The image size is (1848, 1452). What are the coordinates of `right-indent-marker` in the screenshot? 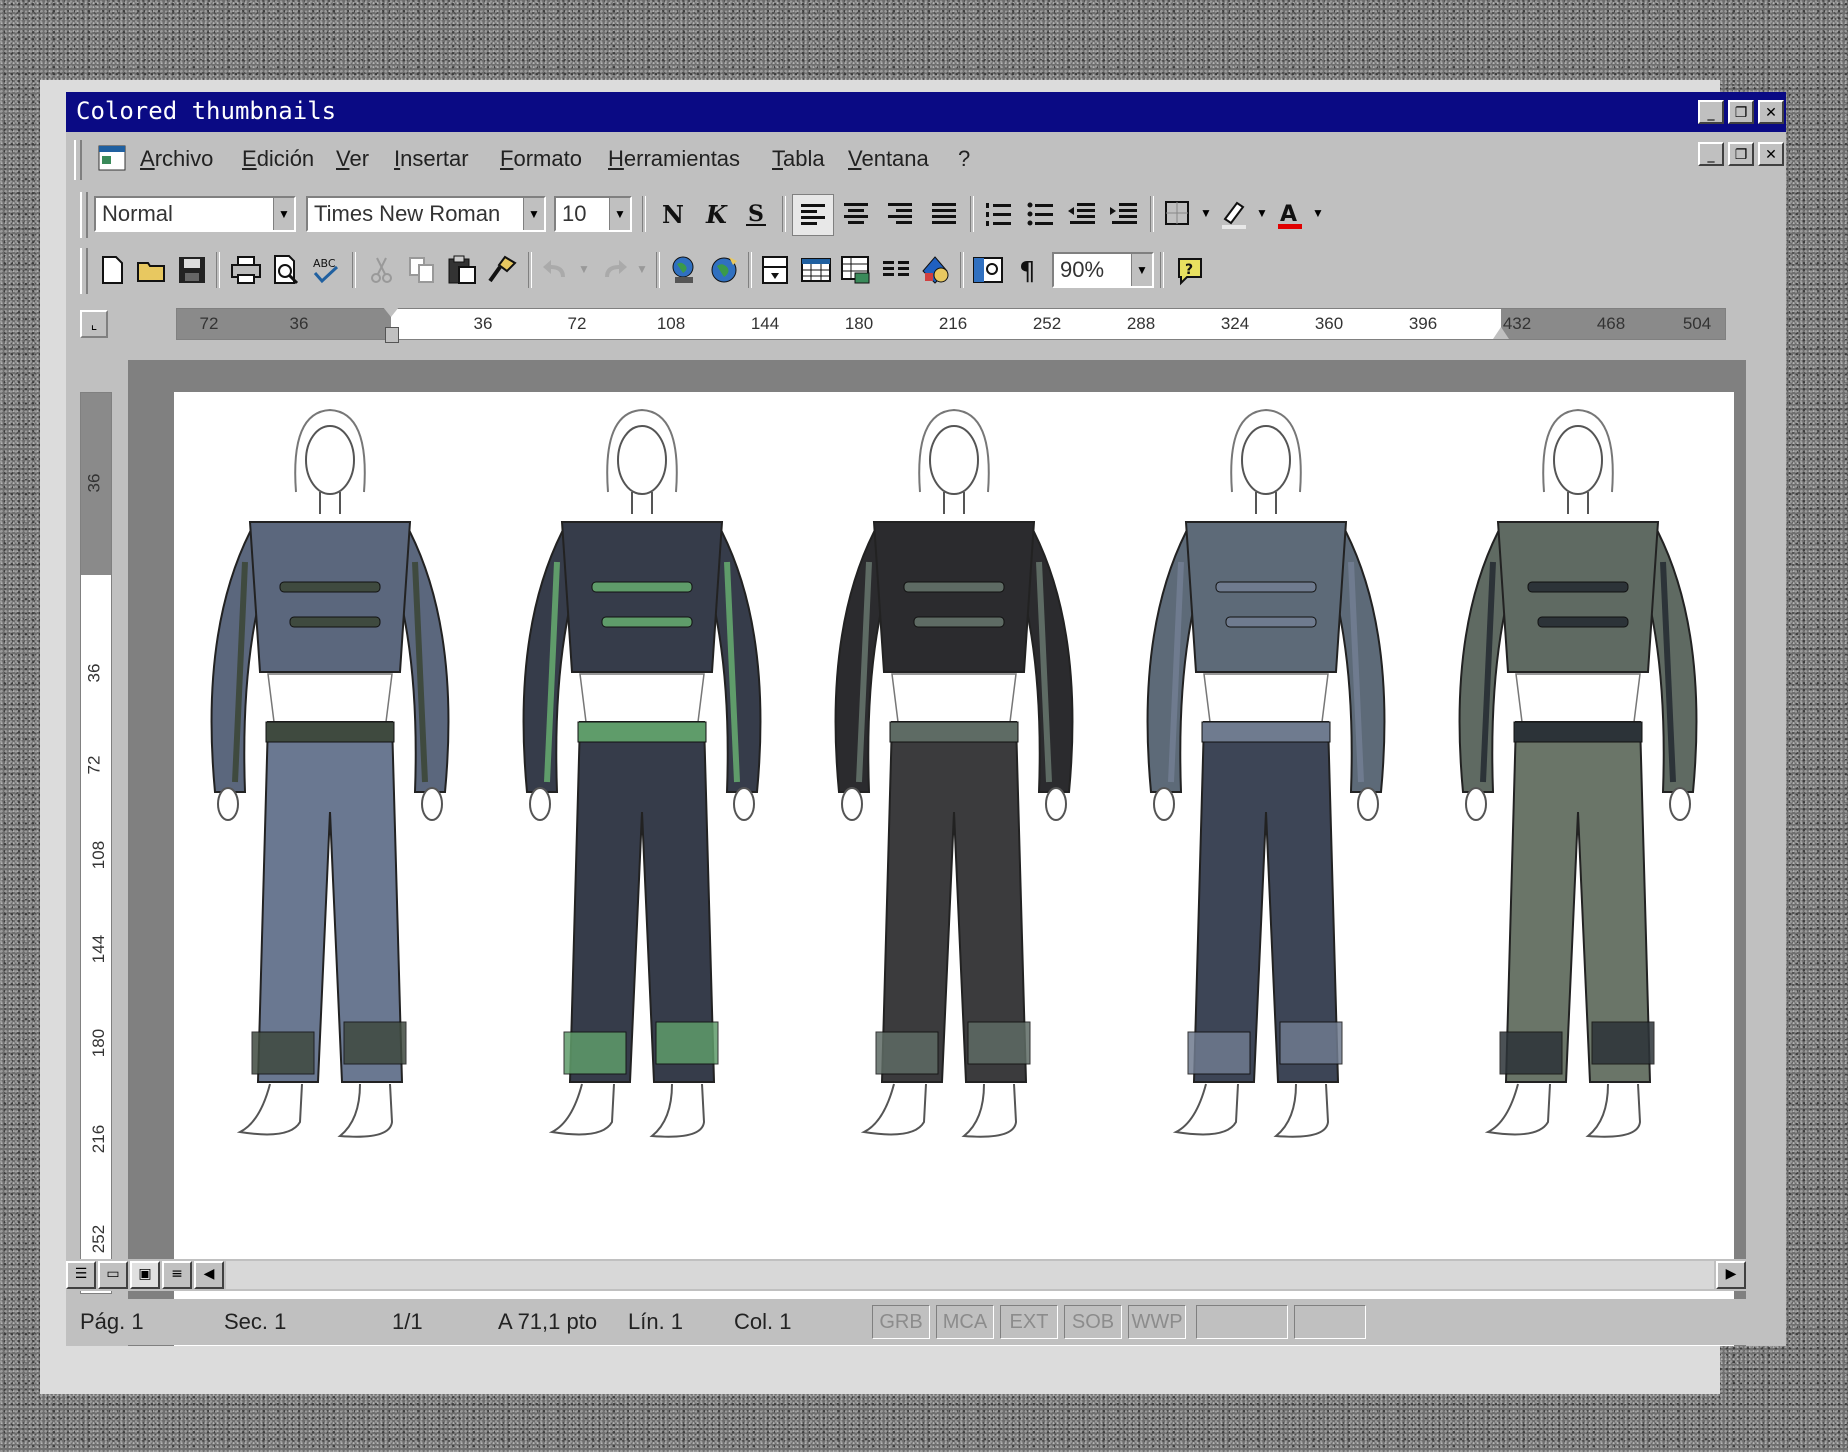 It's located at (1501, 333).